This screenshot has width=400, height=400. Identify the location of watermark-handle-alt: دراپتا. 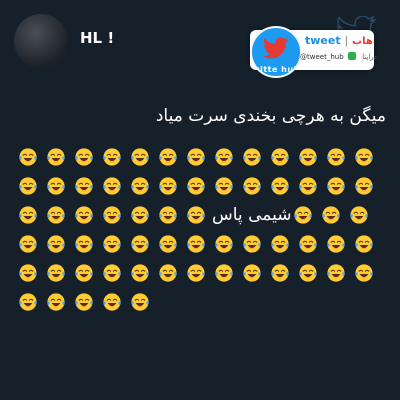
(369, 57).